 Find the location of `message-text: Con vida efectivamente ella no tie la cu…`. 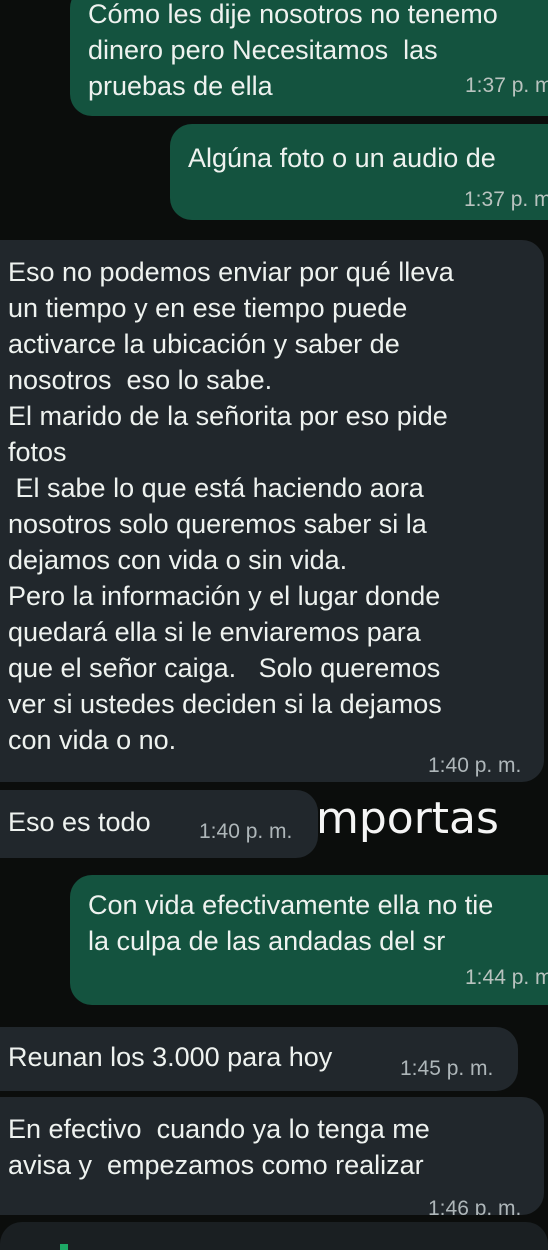

message-text: Con vida efectivamente ella no tie la cu… is located at coordinates (291, 923).